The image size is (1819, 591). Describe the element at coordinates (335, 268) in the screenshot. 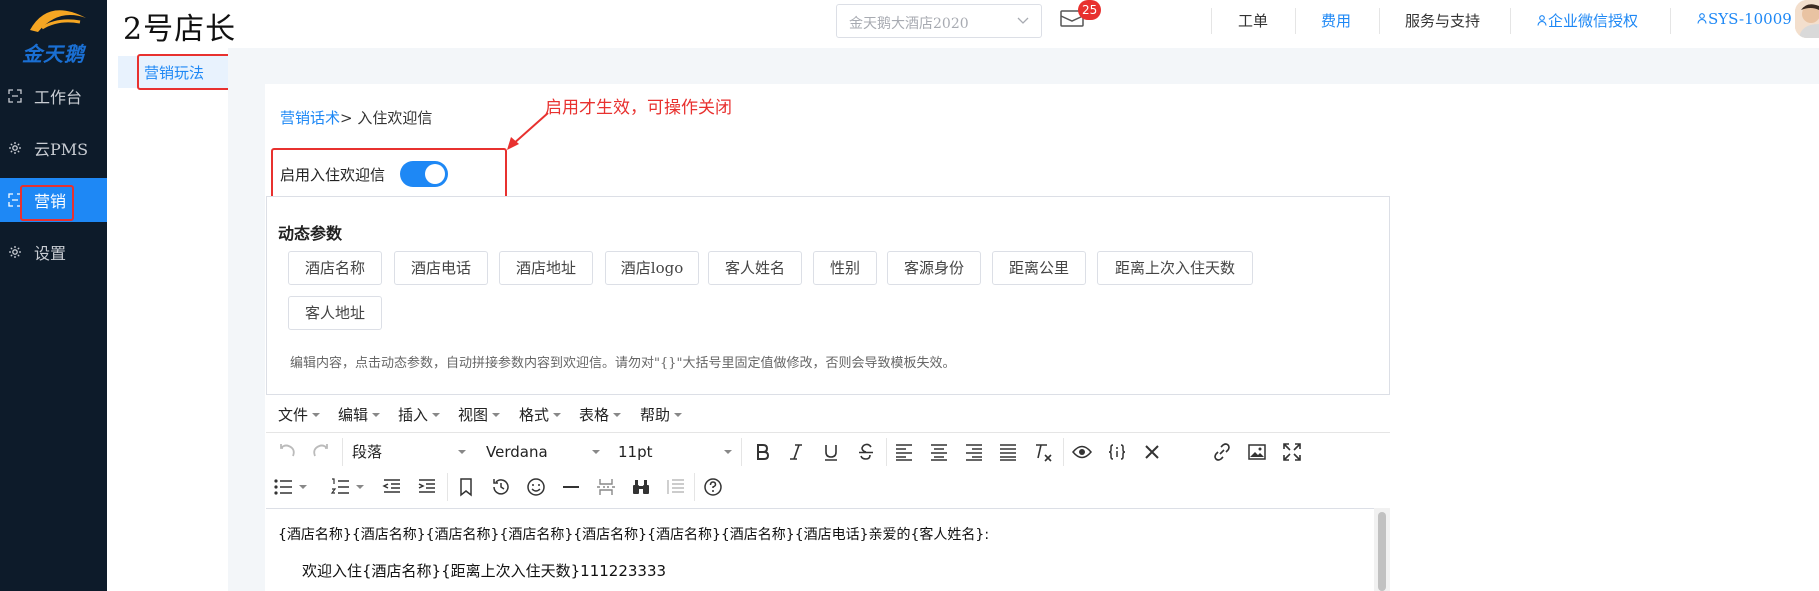

I see `param-chip: 酒店名称` at that location.